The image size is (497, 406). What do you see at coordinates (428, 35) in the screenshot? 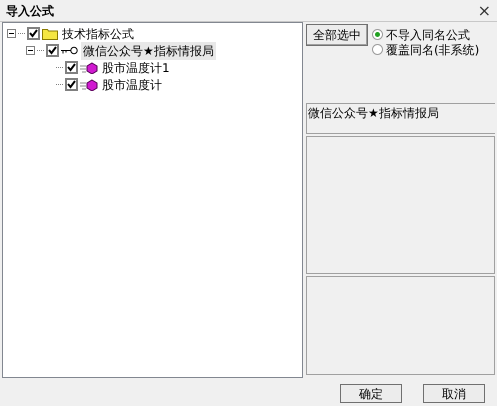
I see `radio-label: 不导入同名公式` at bounding box center [428, 35].